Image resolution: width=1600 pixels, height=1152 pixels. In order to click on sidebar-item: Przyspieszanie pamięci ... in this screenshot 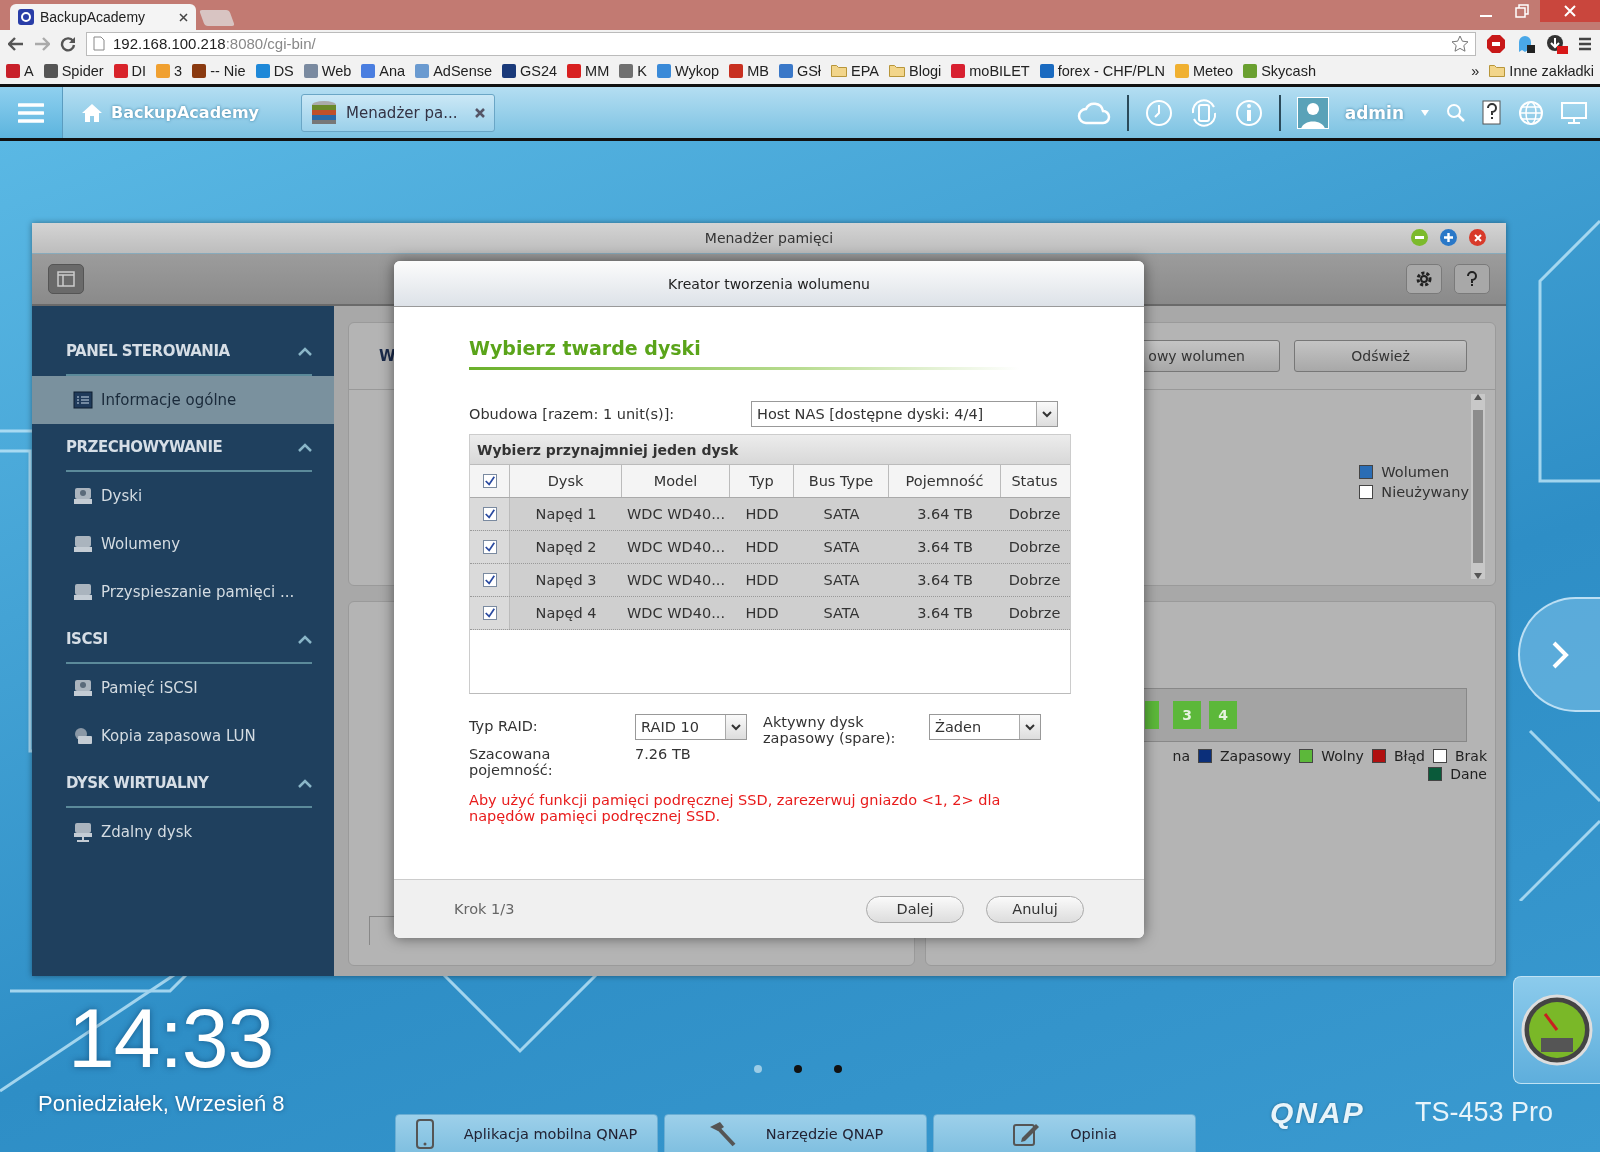, I will do `click(183, 592)`.